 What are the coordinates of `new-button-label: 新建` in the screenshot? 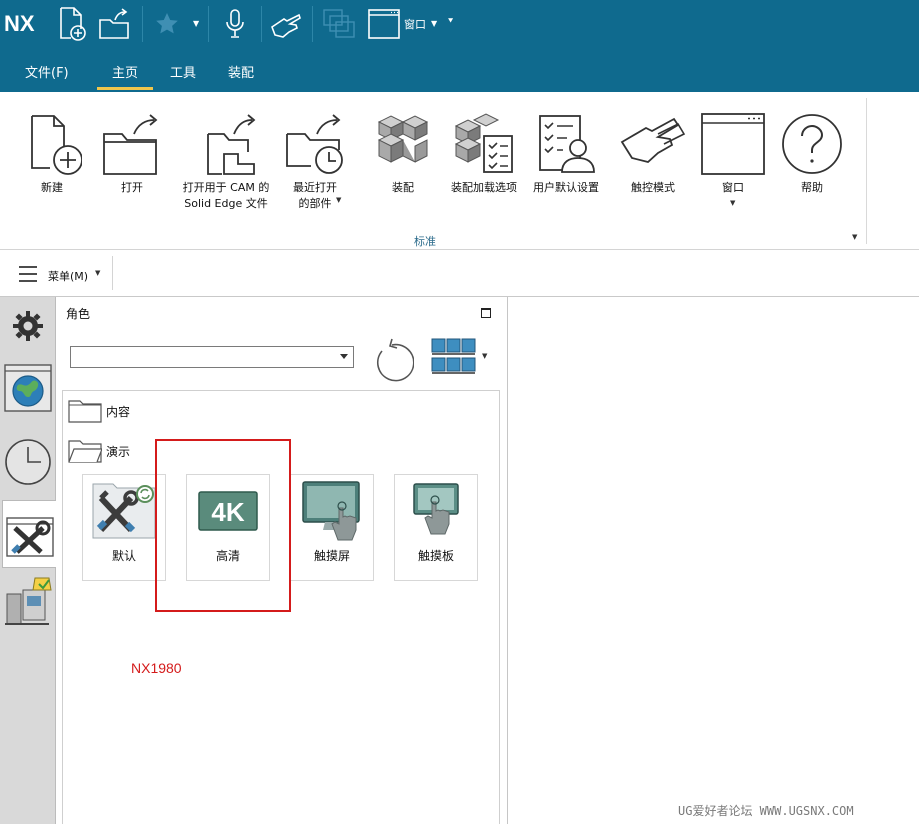 It's located at (52, 187).